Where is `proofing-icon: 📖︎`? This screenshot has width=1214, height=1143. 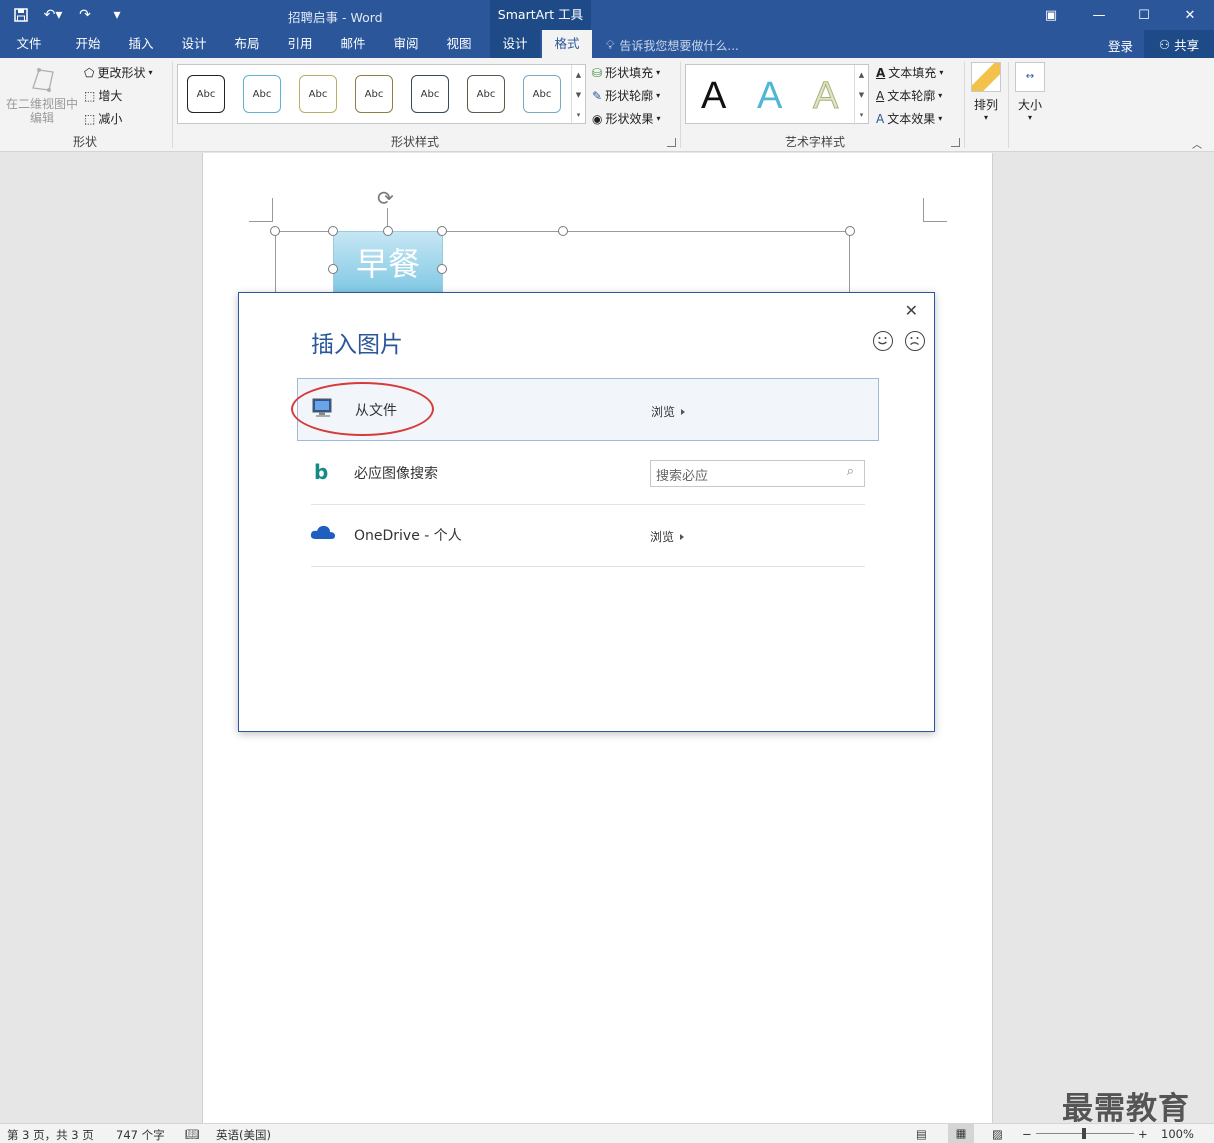 proofing-icon: 📖︎ is located at coordinates (192, 1134).